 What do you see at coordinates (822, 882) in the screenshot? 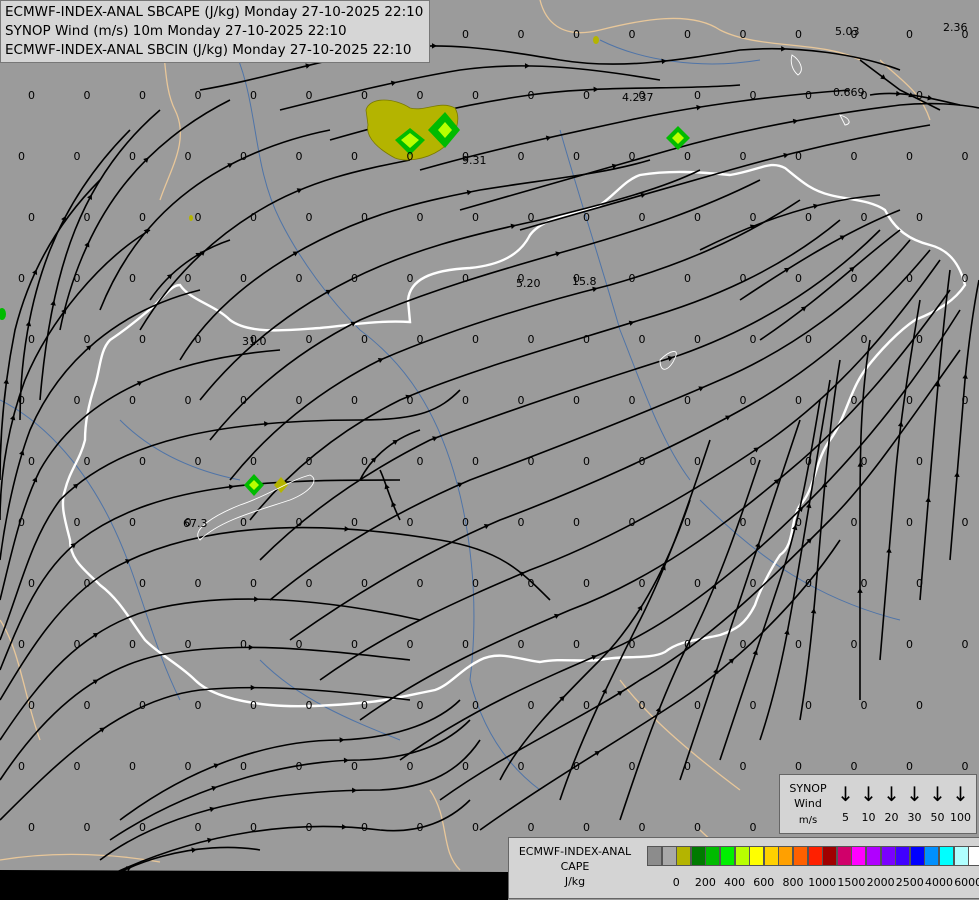
I see `cape-tick-label: 1000` at bounding box center [822, 882].